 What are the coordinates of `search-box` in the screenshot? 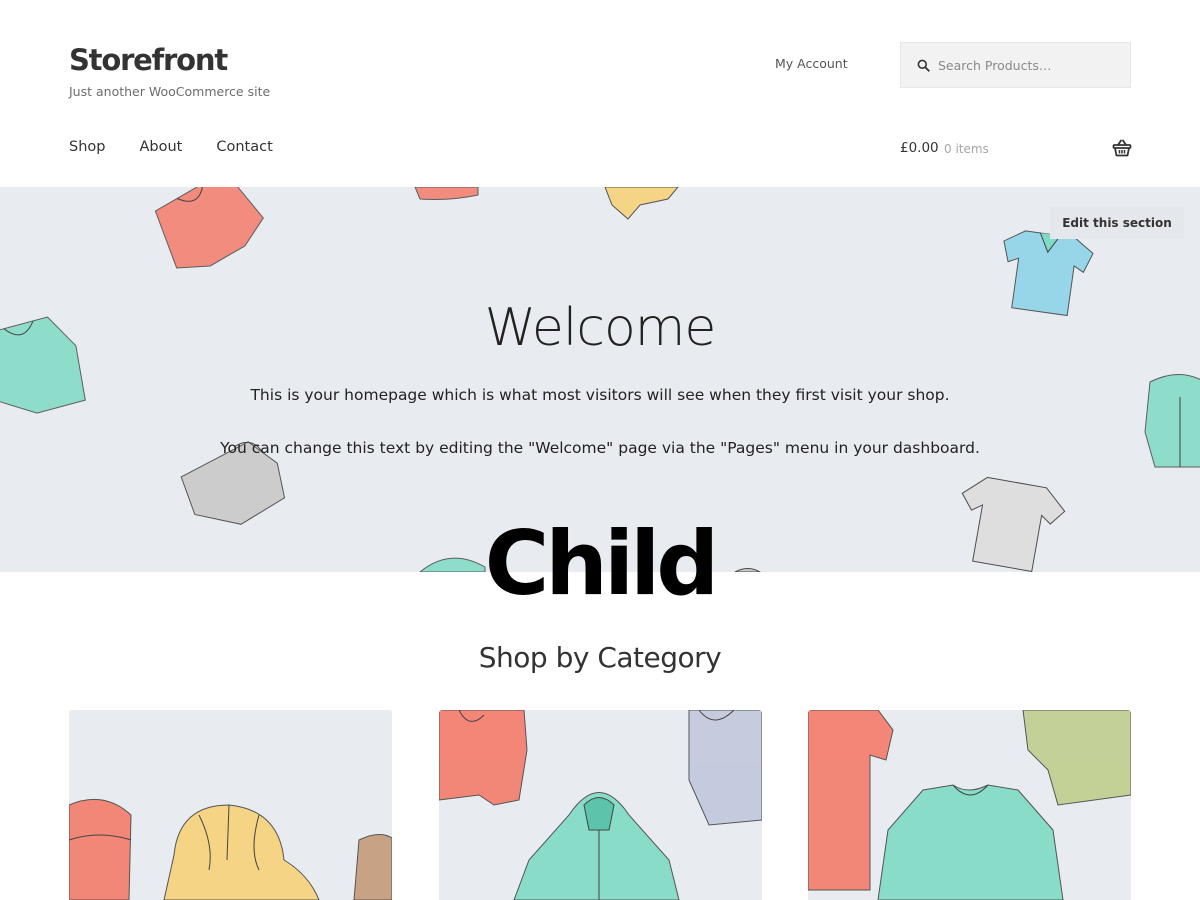 It's located at (1015, 65).